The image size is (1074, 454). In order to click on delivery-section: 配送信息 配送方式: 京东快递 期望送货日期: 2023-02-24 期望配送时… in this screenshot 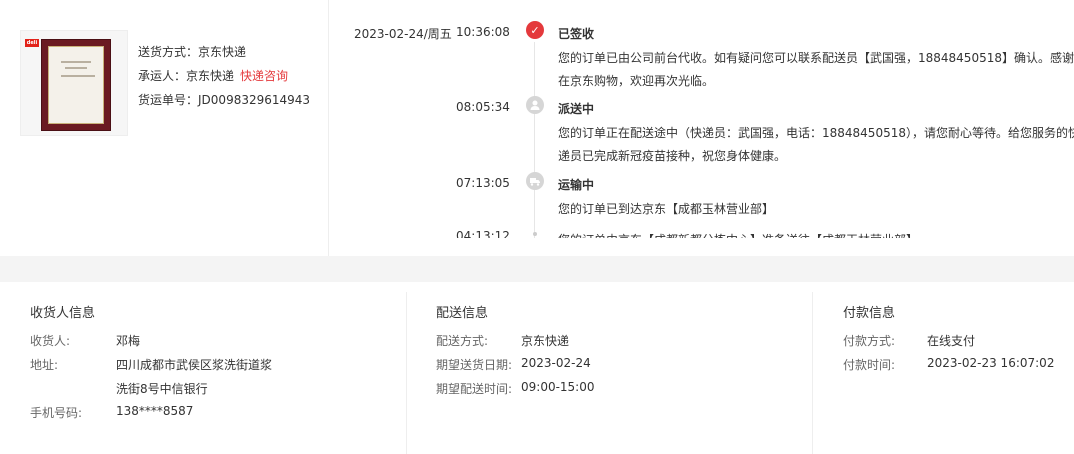, I will do `click(609, 368)`.